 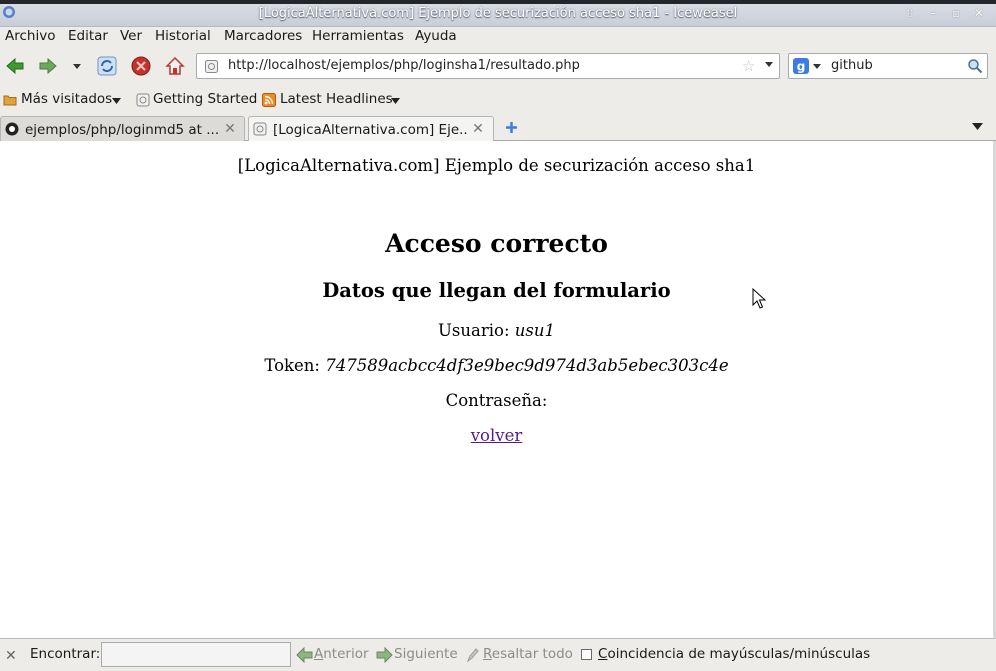 I want to click on github-icon, so click(x=12, y=129).